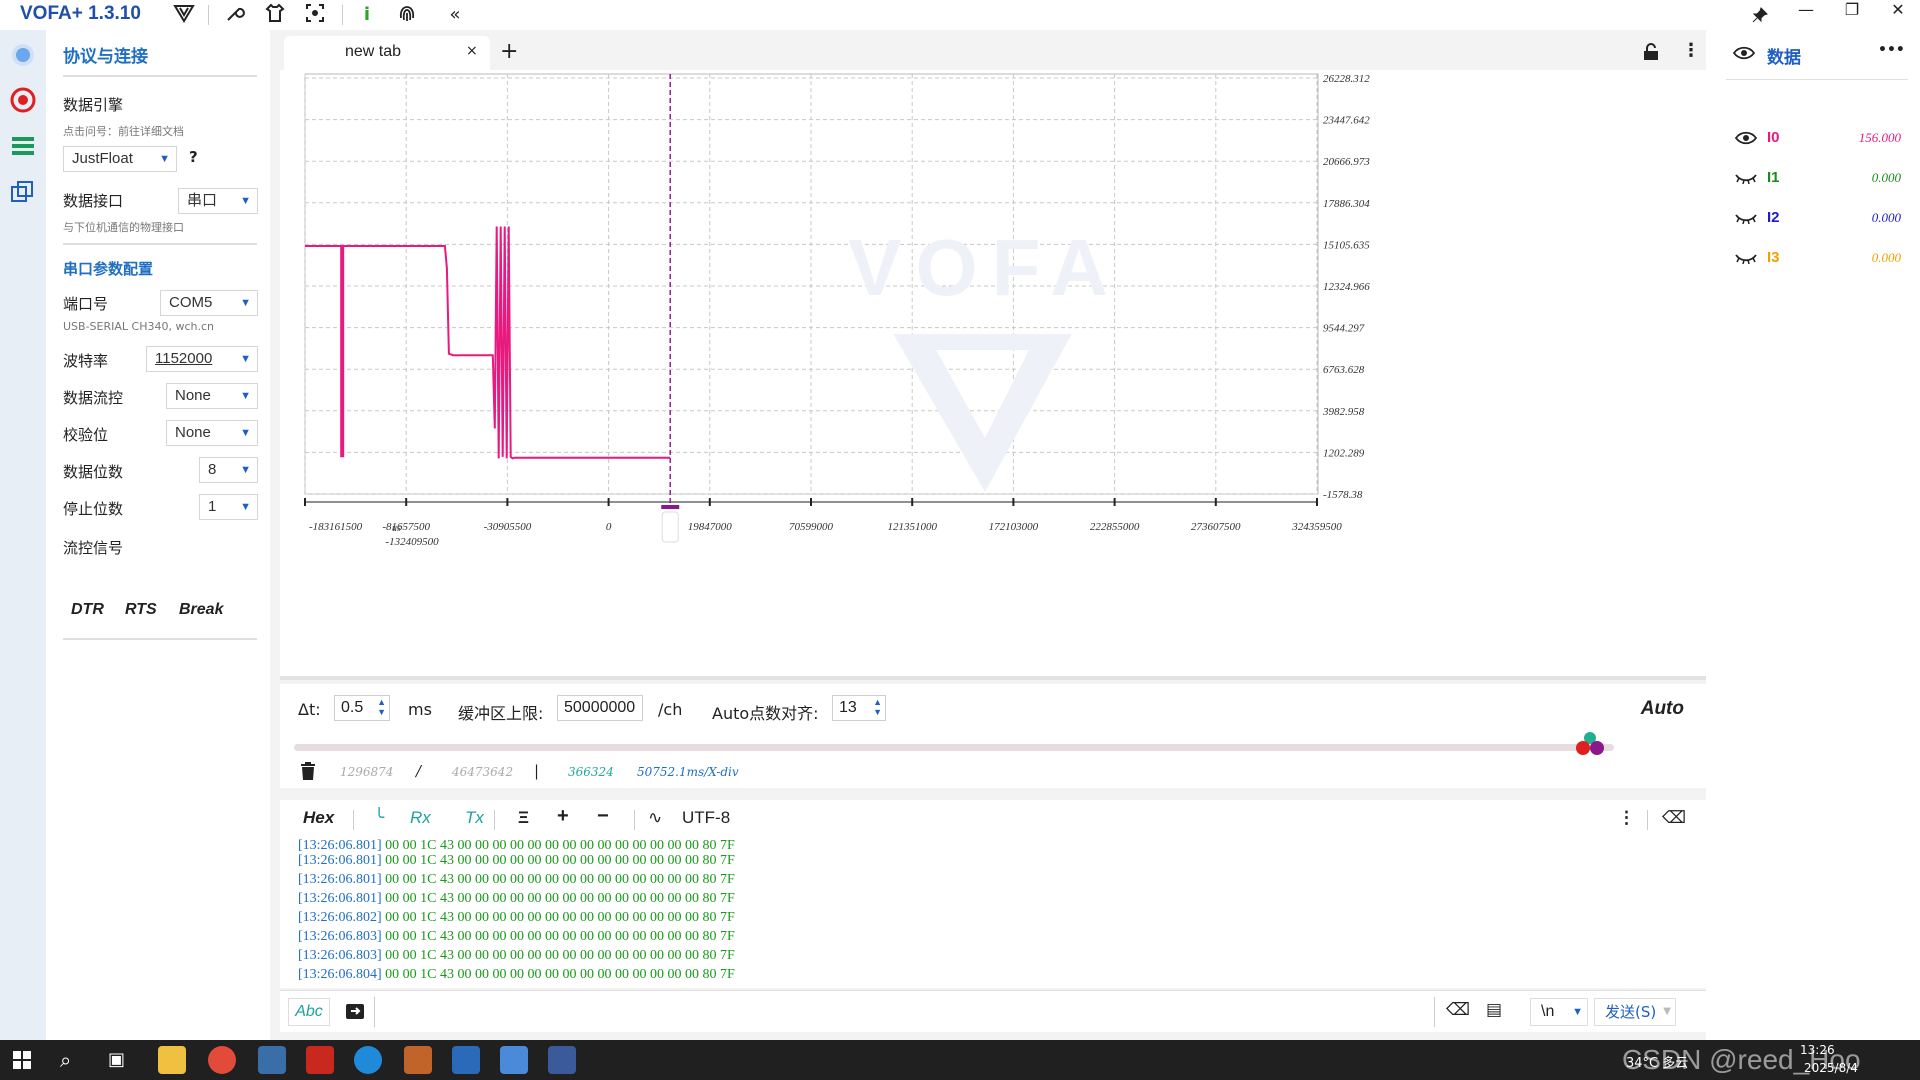 This screenshot has width=1920, height=1080. What do you see at coordinates (368, 1060) in the screenshot?
I see `edge-icon` at bounding box center [368, 1060].